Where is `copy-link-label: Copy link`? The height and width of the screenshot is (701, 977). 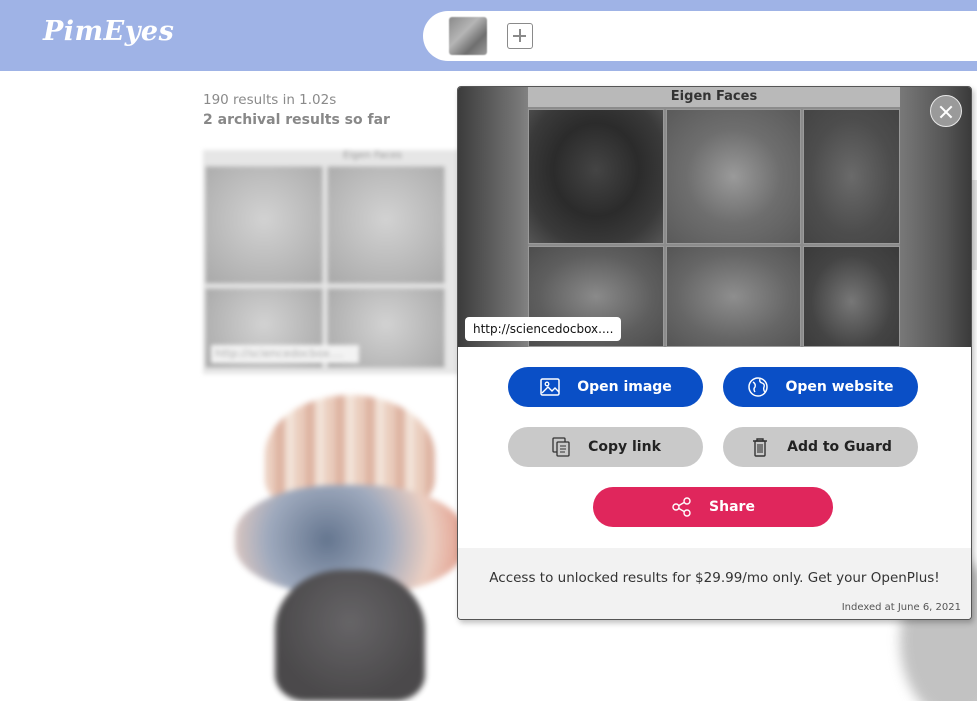
copy-link-label: Copy link is located at coordinates (624, 447).